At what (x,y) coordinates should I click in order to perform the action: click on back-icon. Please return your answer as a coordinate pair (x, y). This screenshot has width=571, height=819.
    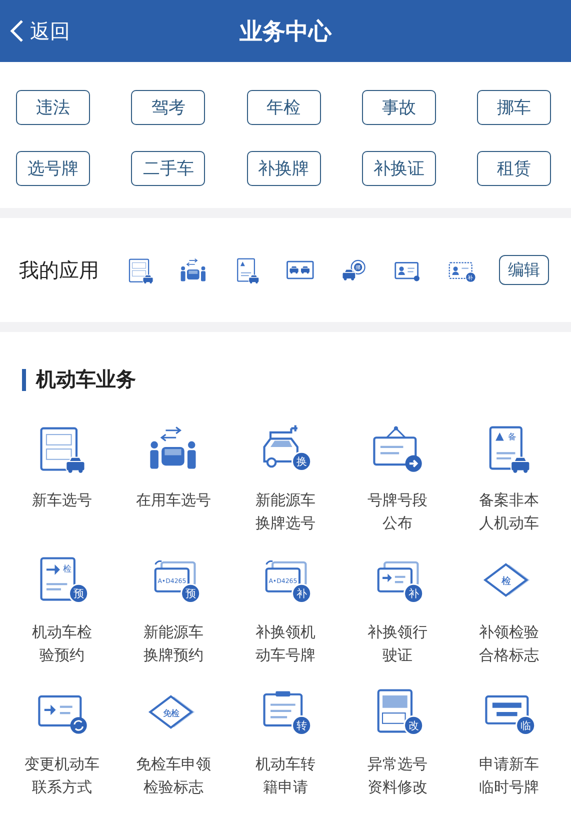
    Looking at the image, I should click on (17, 31).